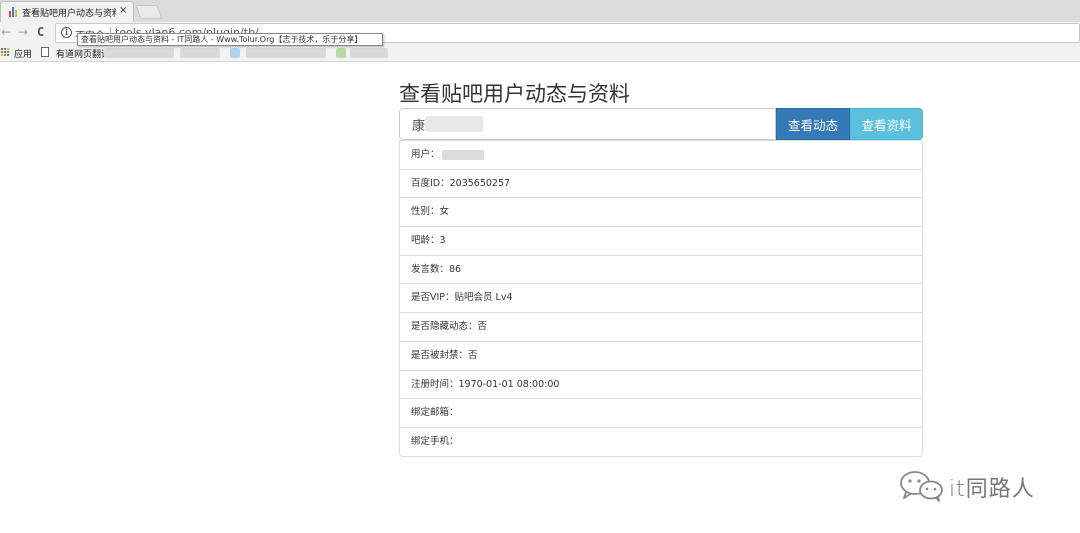 Image resolution: width=1080 pixels, height=533 pixels. What do you see at coordinates (661, 211) in the screenshot?
I see `info-row-gender: 性别：女` at bounding box center [661, 211].